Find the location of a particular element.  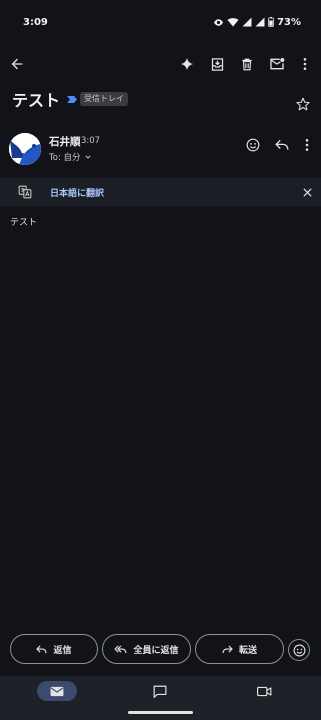

delete-icon is located at coordinates (247, 64).